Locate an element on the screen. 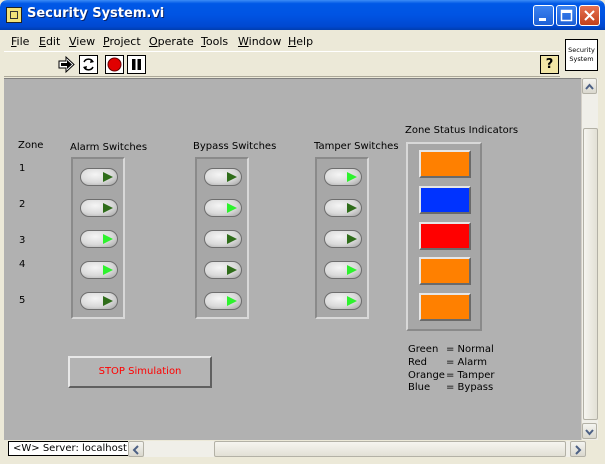 Image resolution: width=605 pixels, height=464 pixels. scroll-down-button is located at coordinates (589, 431).